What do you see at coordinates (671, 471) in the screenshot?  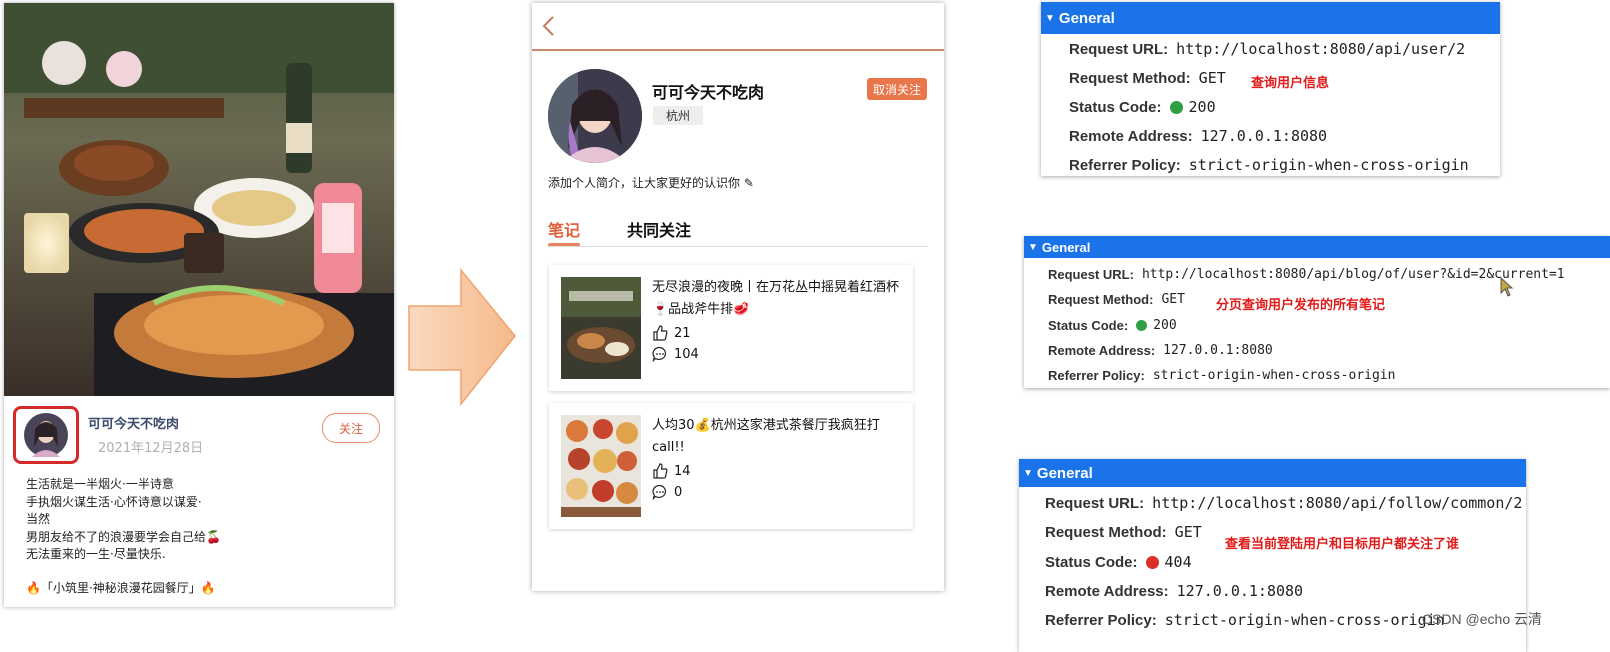 I see `like-count: 14` at bounding box center [671, 471].